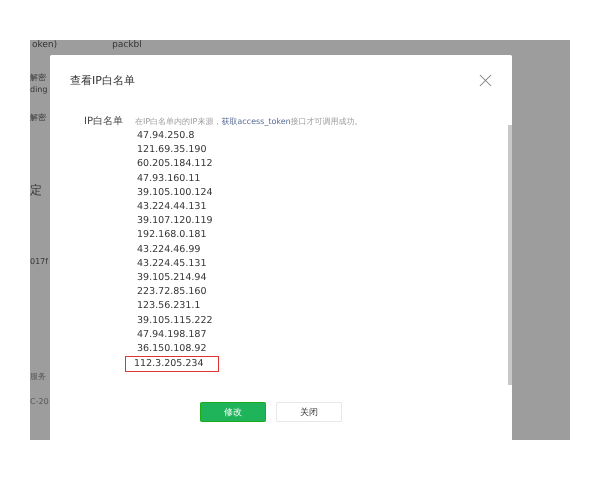 The image size is (600, 480). What do you see at coordinates (172, 278) in the screenshot?
I see `ip-address: 39.105.214.94` at bounding box center [172, 278].